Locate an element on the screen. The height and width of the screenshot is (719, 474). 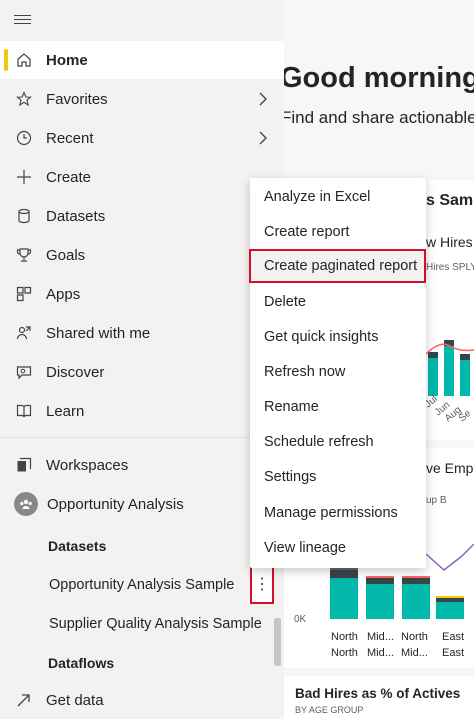
workspaces-icon is located at coordinates (24, 465).